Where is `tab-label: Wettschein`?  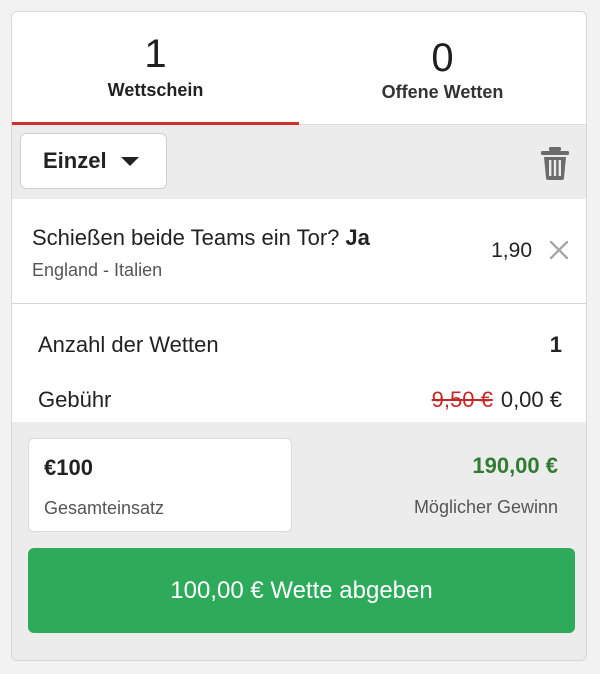
tab-label: Wettschein is located at coordinates (155, 90).